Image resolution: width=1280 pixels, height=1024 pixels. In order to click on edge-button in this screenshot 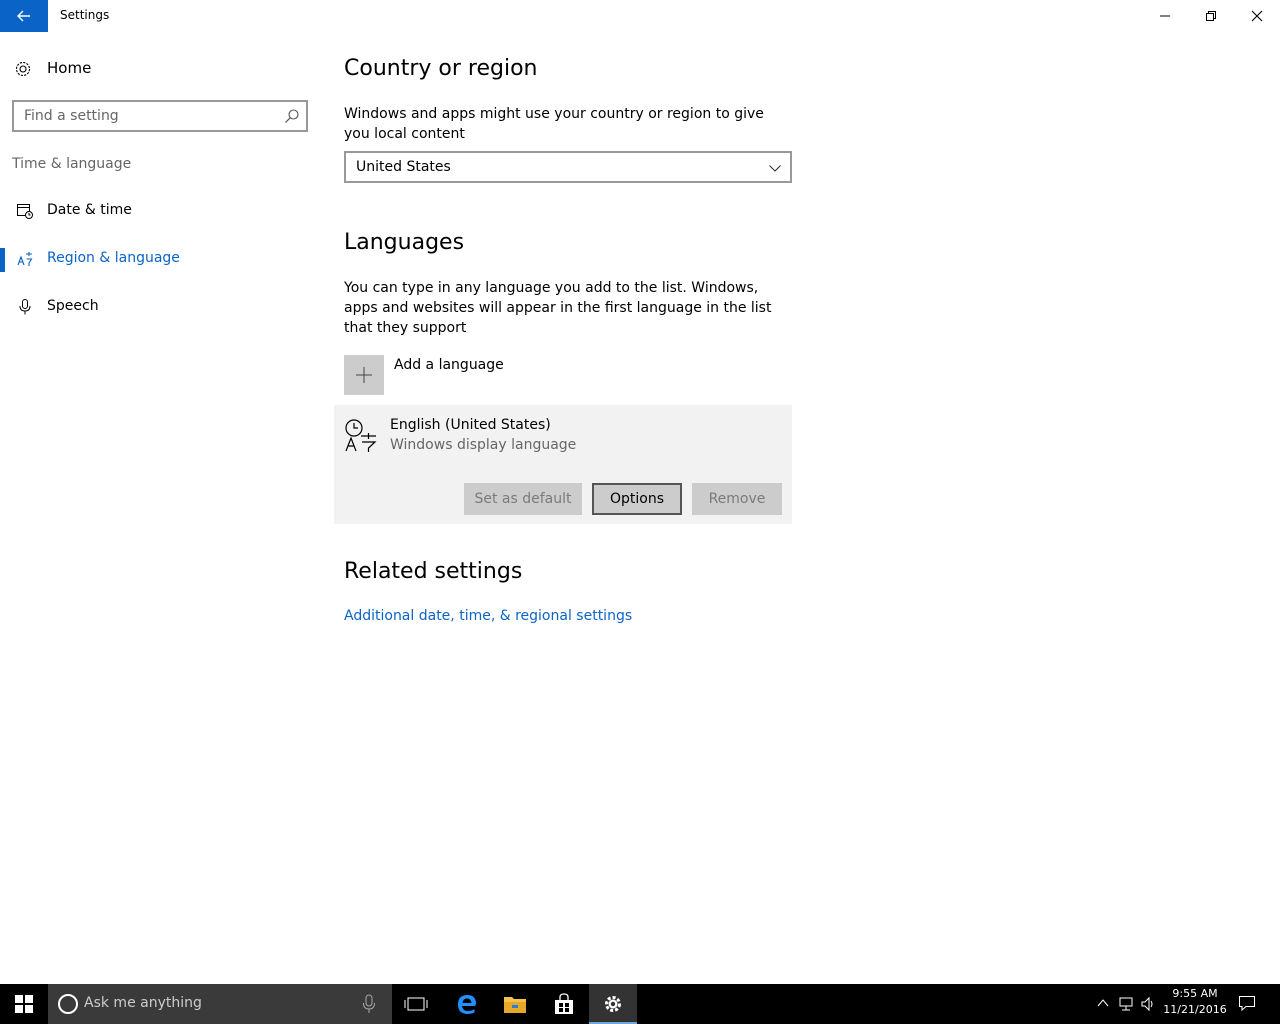, I will do `click(467, 1004)`.